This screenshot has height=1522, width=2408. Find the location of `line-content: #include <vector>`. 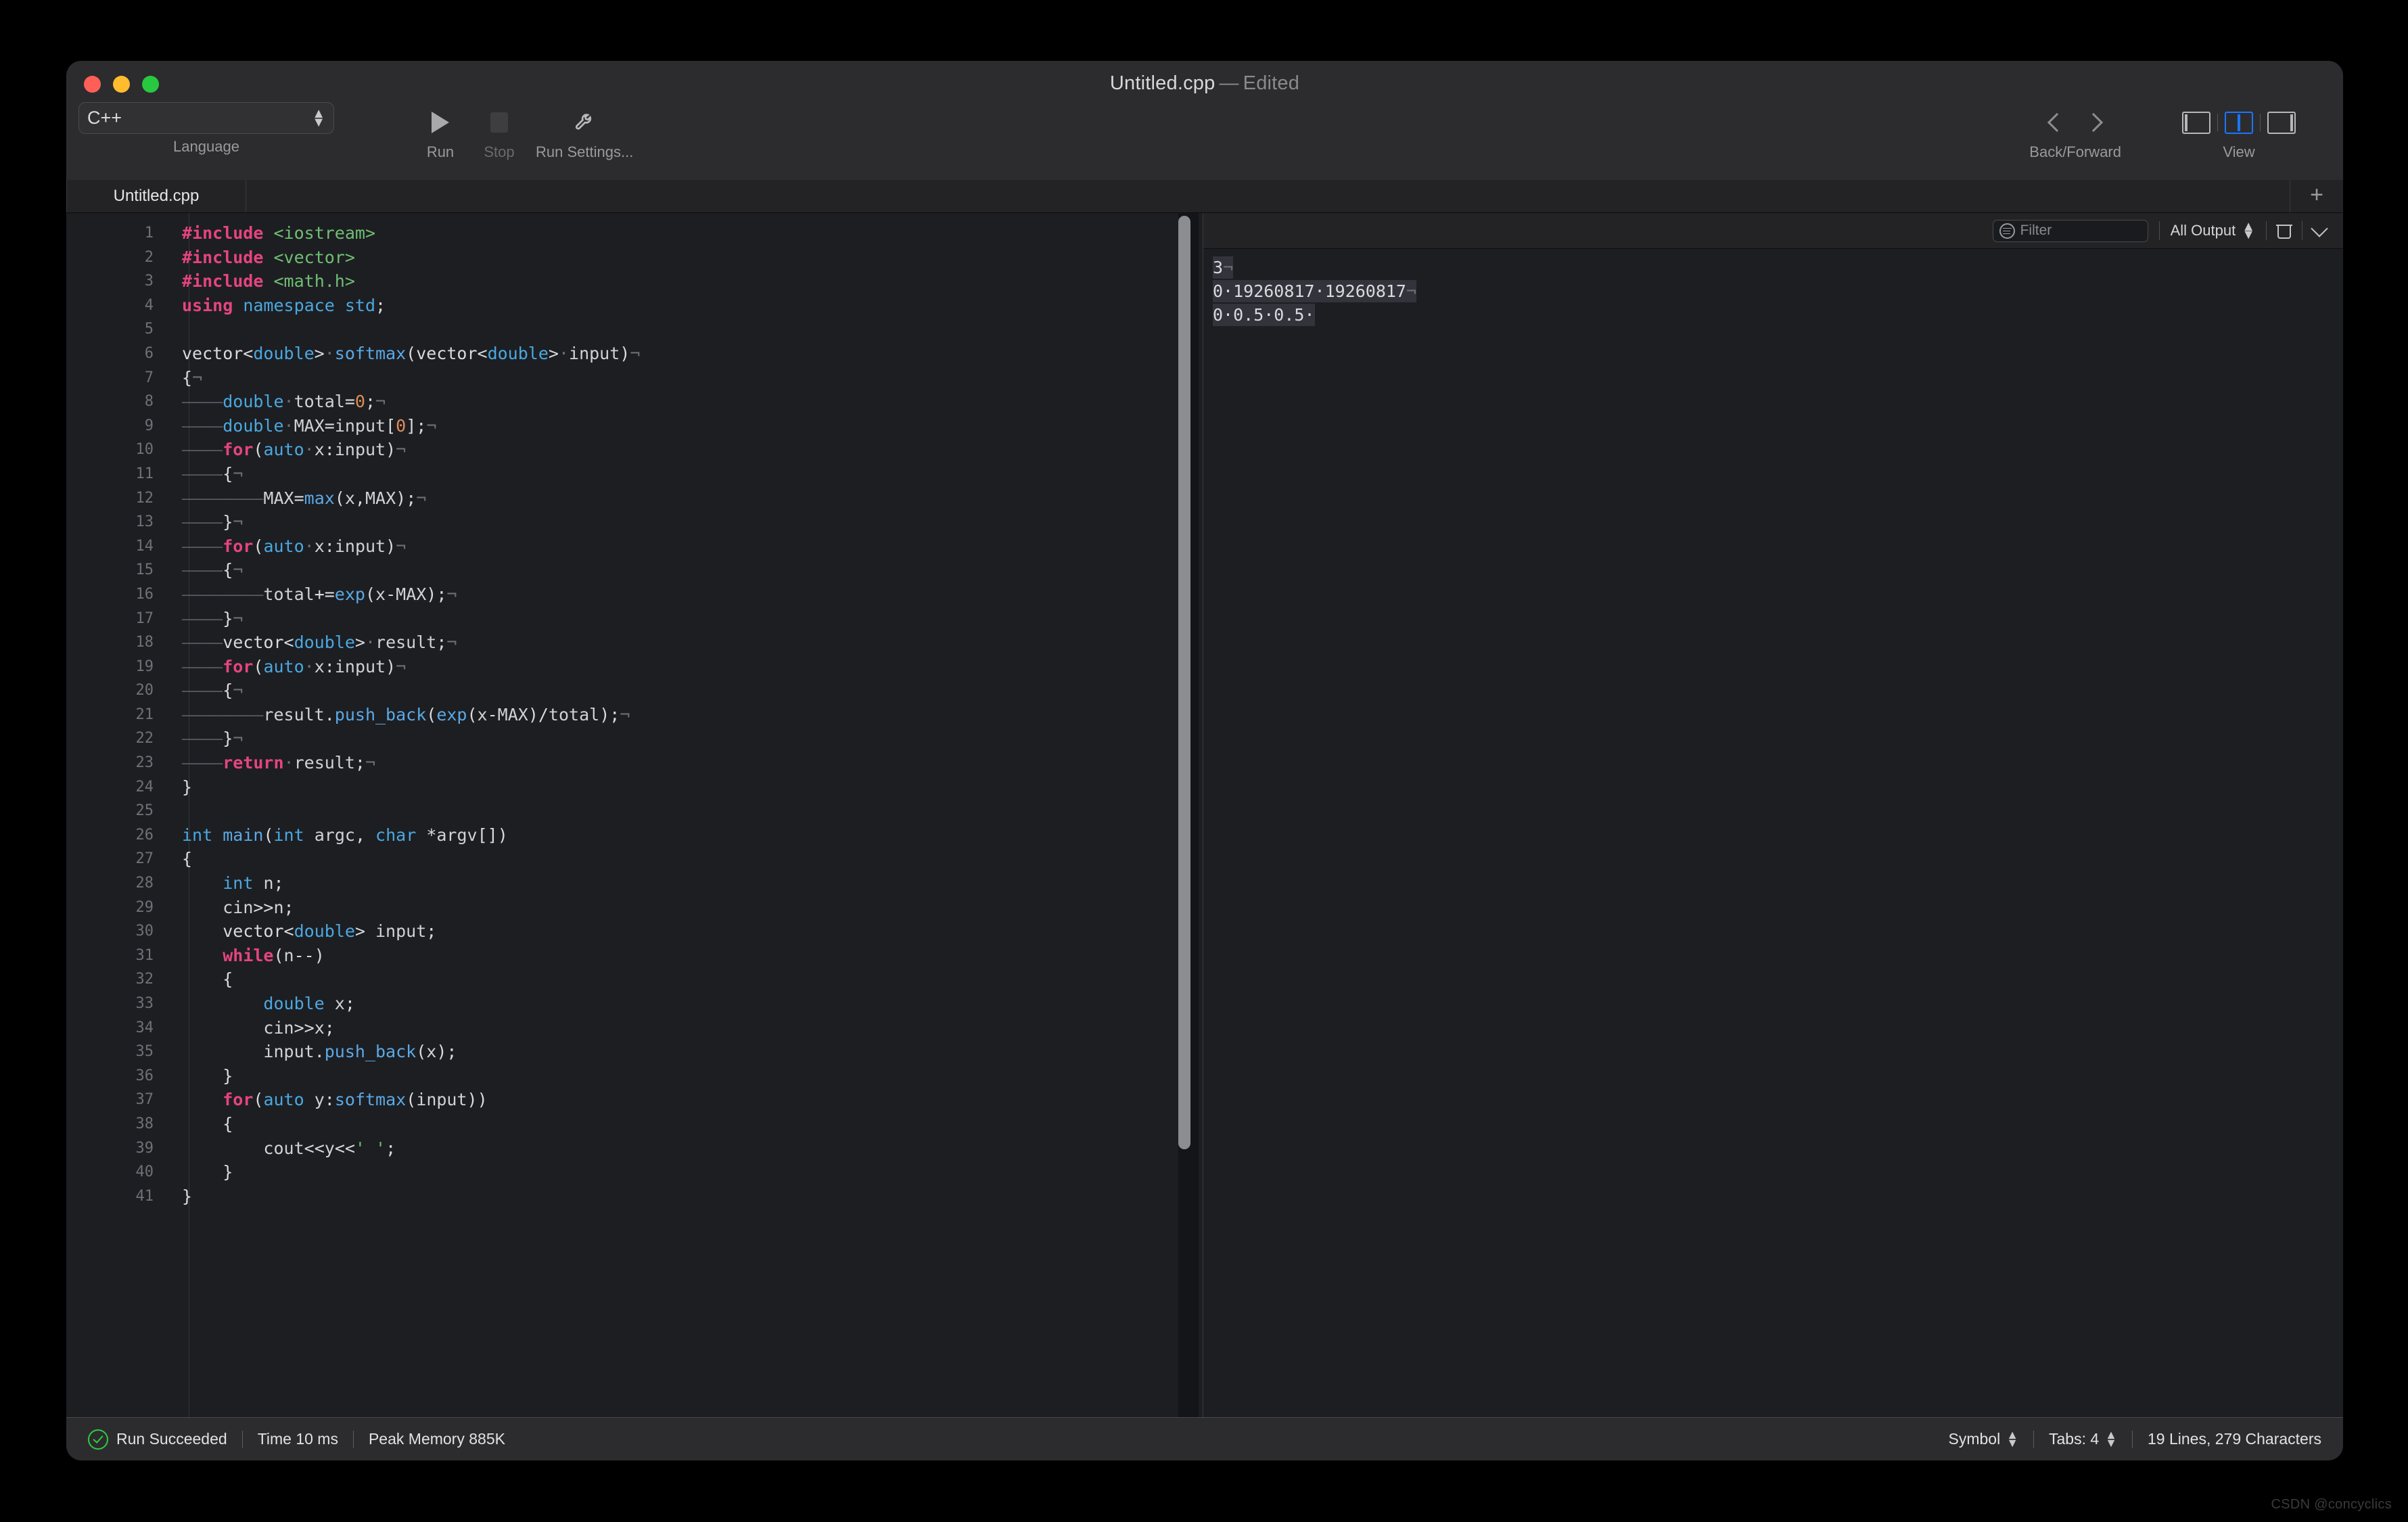

line-content: #include <vector> is located at coordinates (268, 257).